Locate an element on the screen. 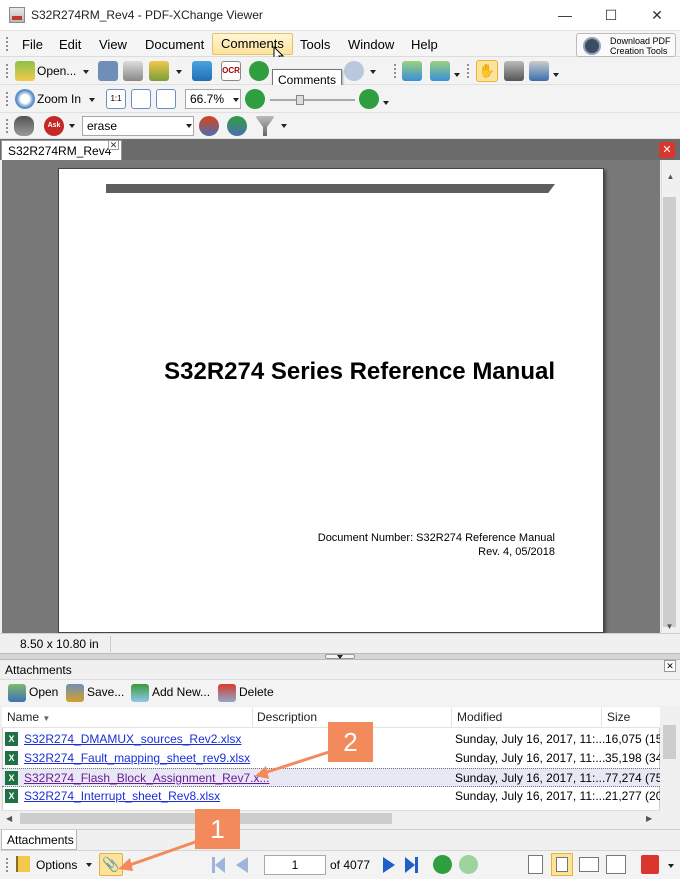 The height and width of the screenshot is (879, 680). callout-badge-2: 2 is located at coordinates (350, 742).